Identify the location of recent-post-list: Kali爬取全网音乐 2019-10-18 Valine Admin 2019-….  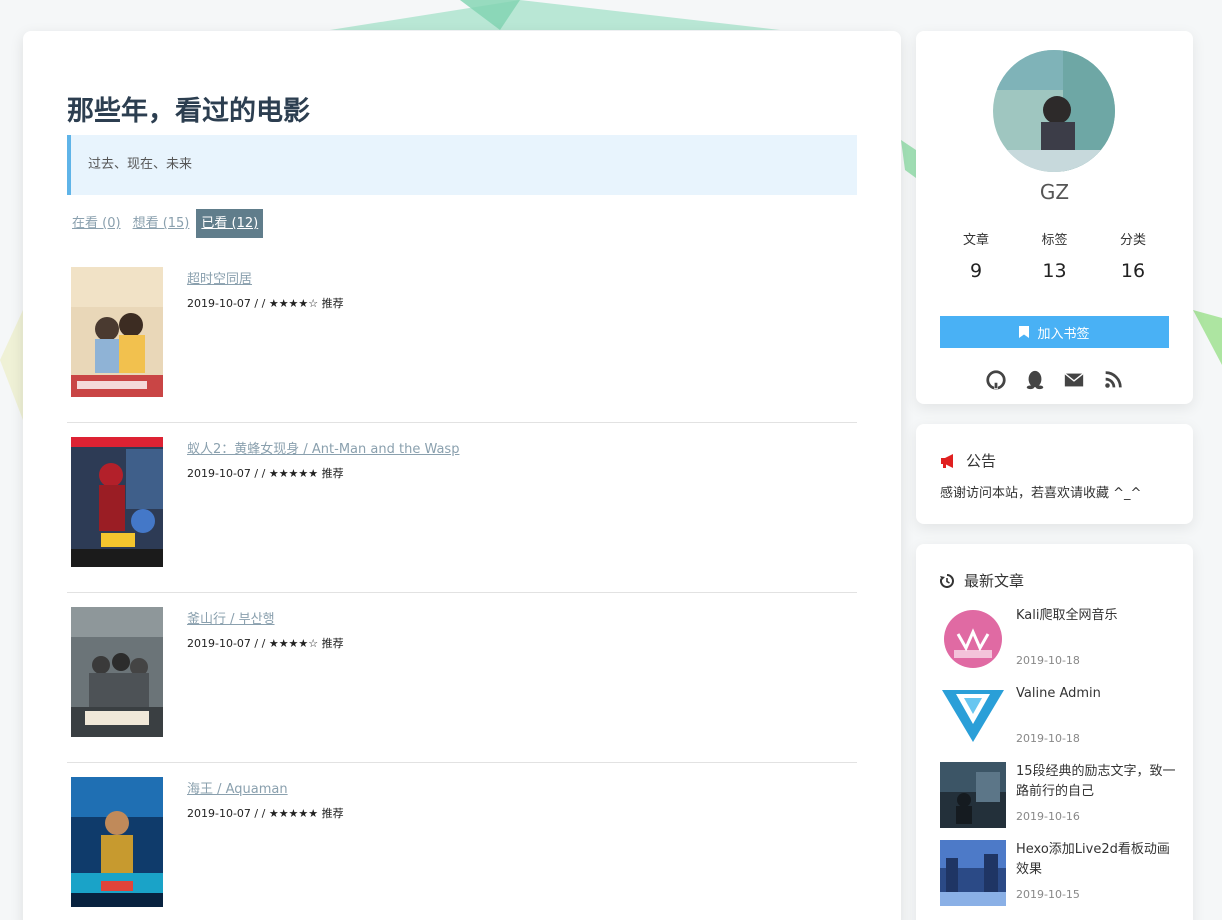
(1058, 762).